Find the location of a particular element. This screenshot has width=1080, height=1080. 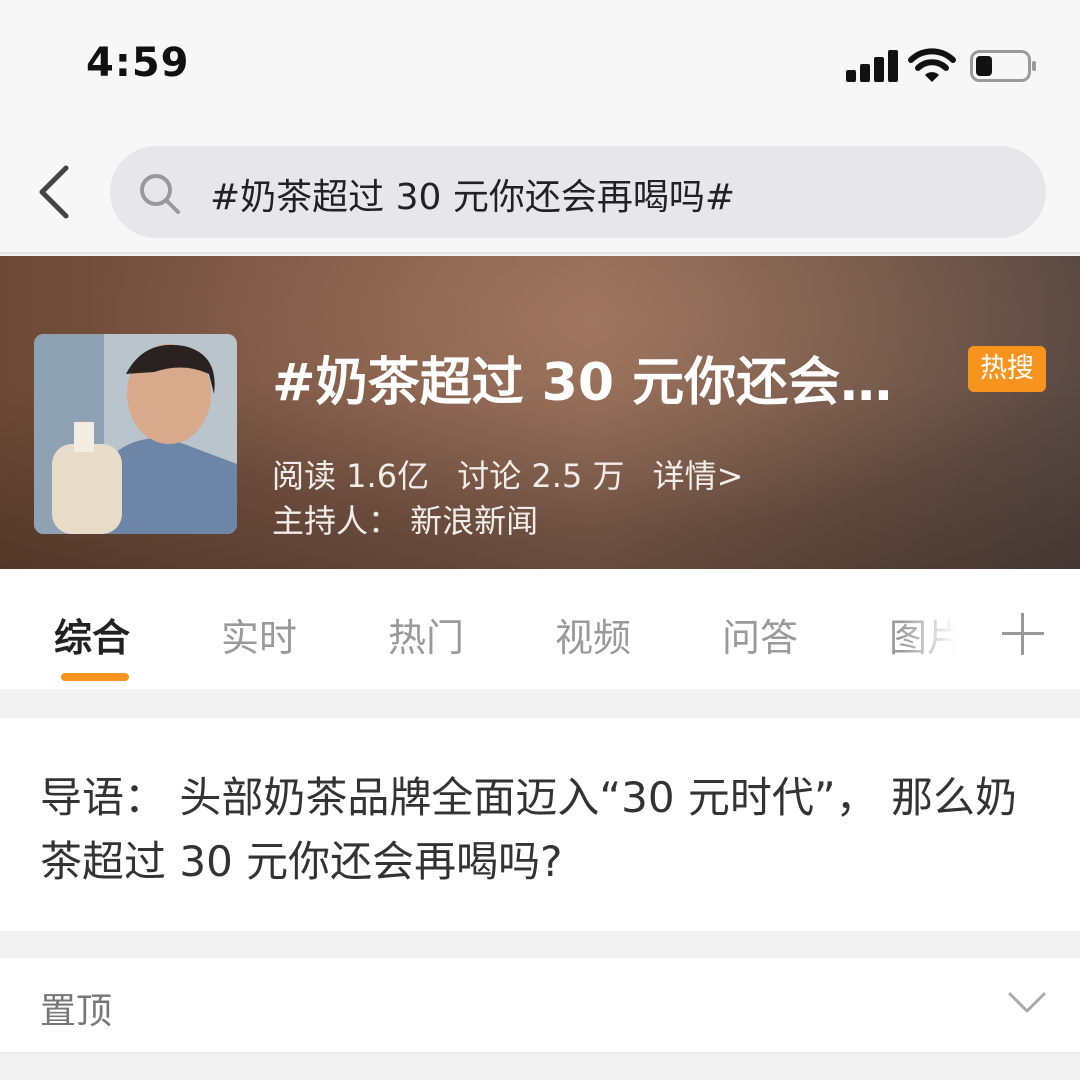

read-count: 阅读 1.6亿 is located at coordinates (351, 476).